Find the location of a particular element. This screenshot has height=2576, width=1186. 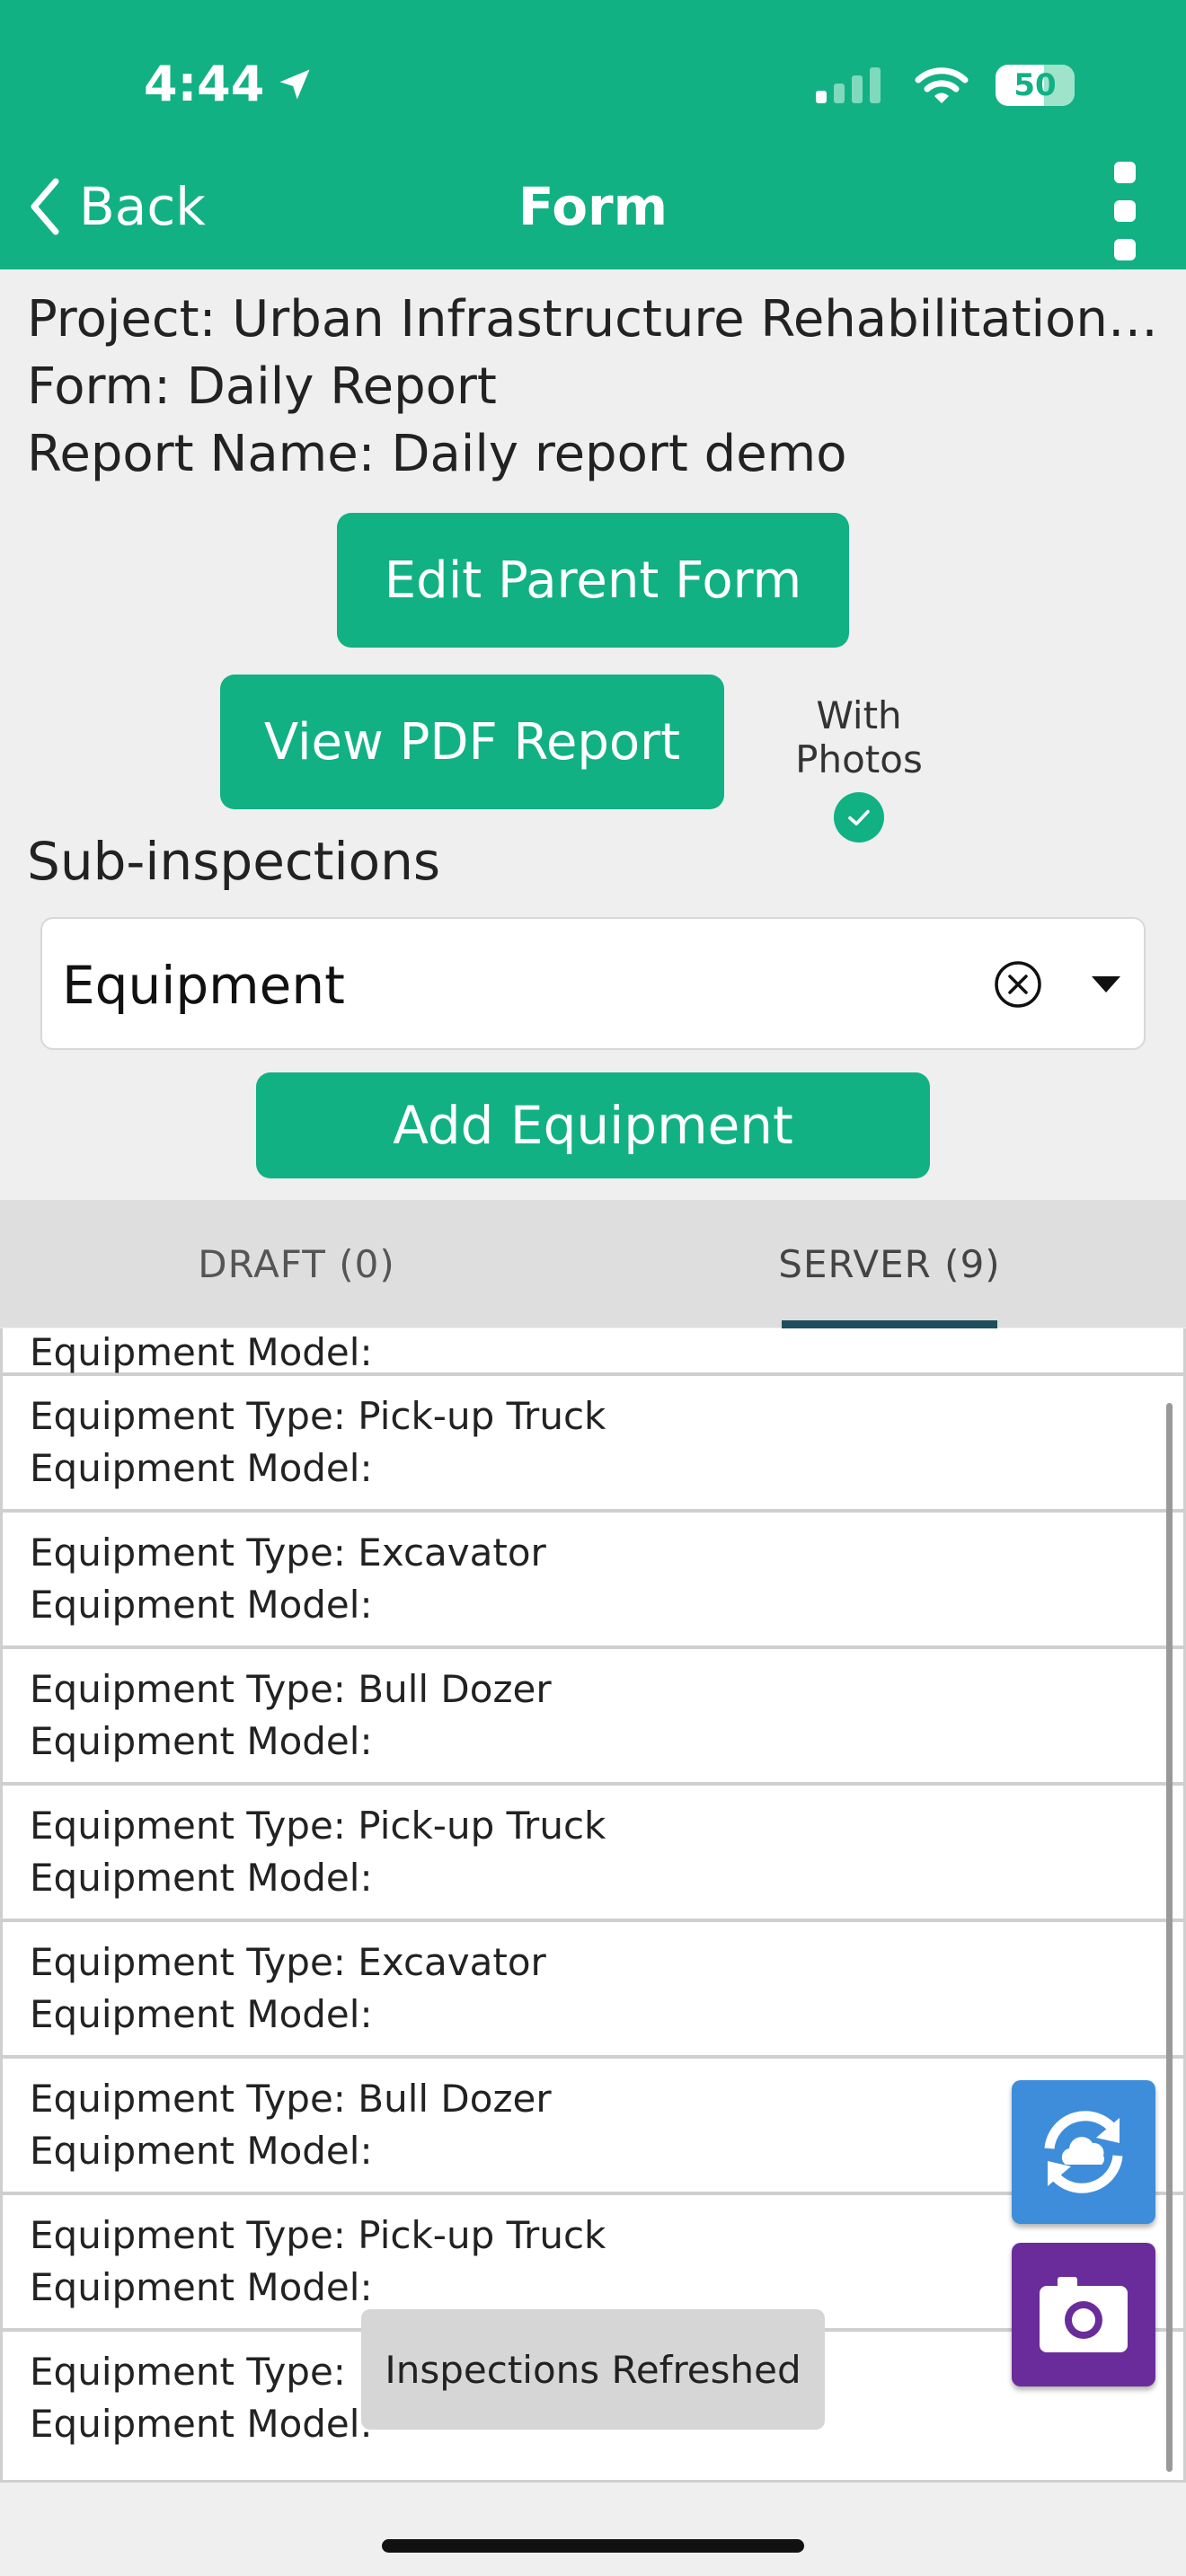

toast-message: Inspections Refreshed is located at coordinates (593, 2369).